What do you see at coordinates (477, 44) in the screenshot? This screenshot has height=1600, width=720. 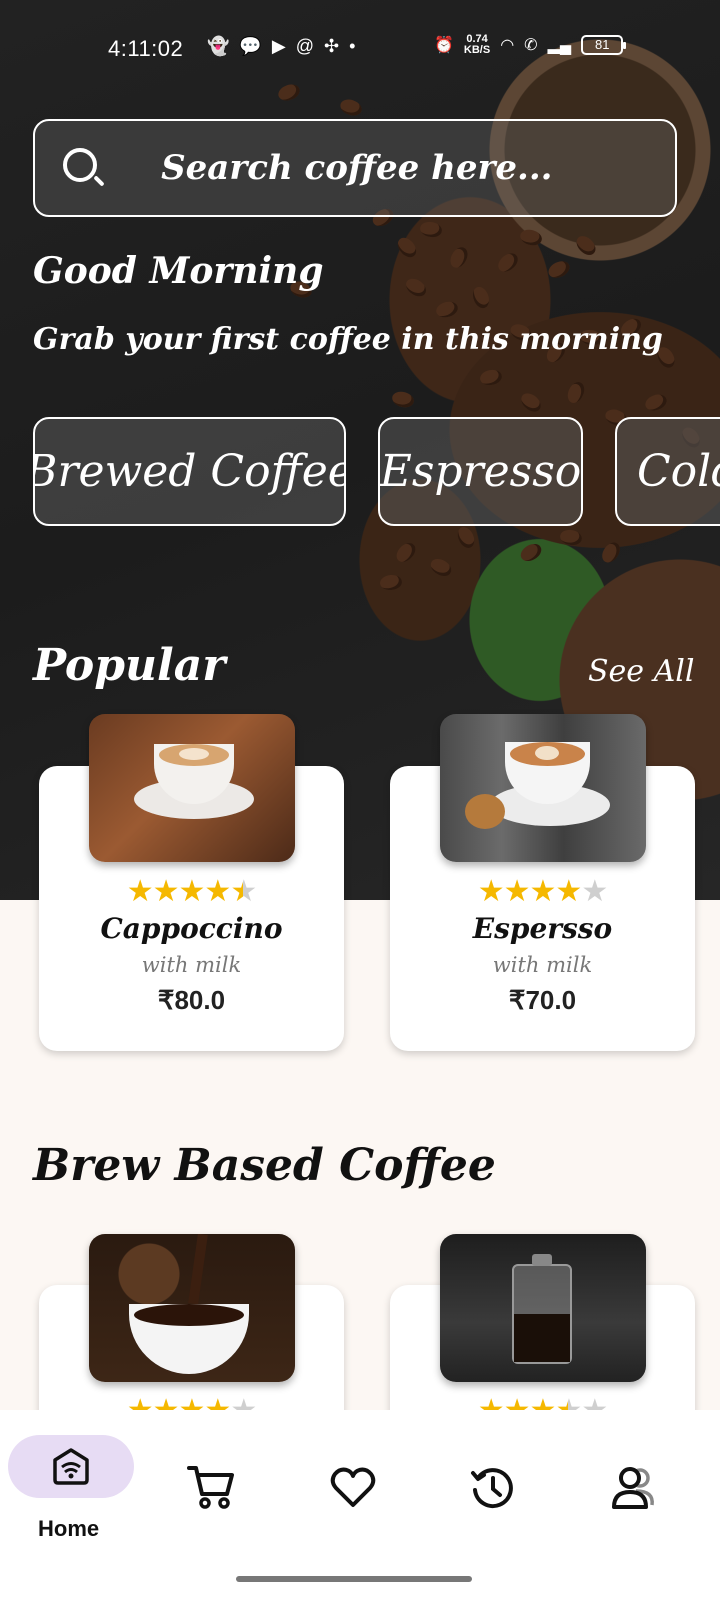 I see `network-speed: 0.74 KB/S` at bounding box center [477, 44].